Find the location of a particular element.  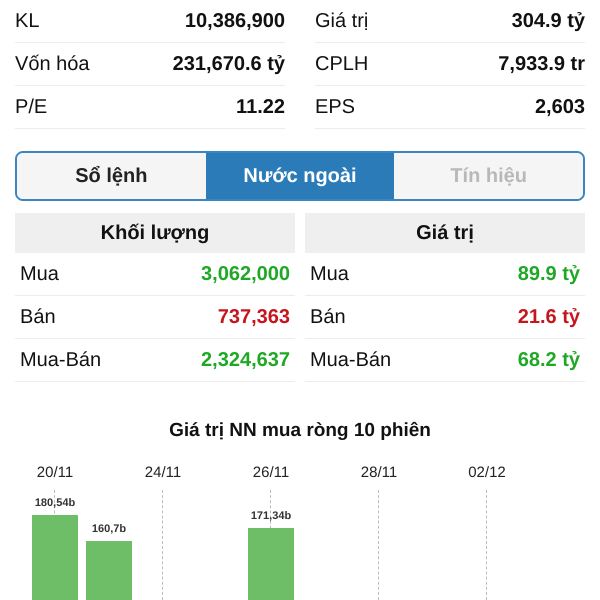

stat-value: 231,670.6 tỷ is located at coordinates (228, 64).